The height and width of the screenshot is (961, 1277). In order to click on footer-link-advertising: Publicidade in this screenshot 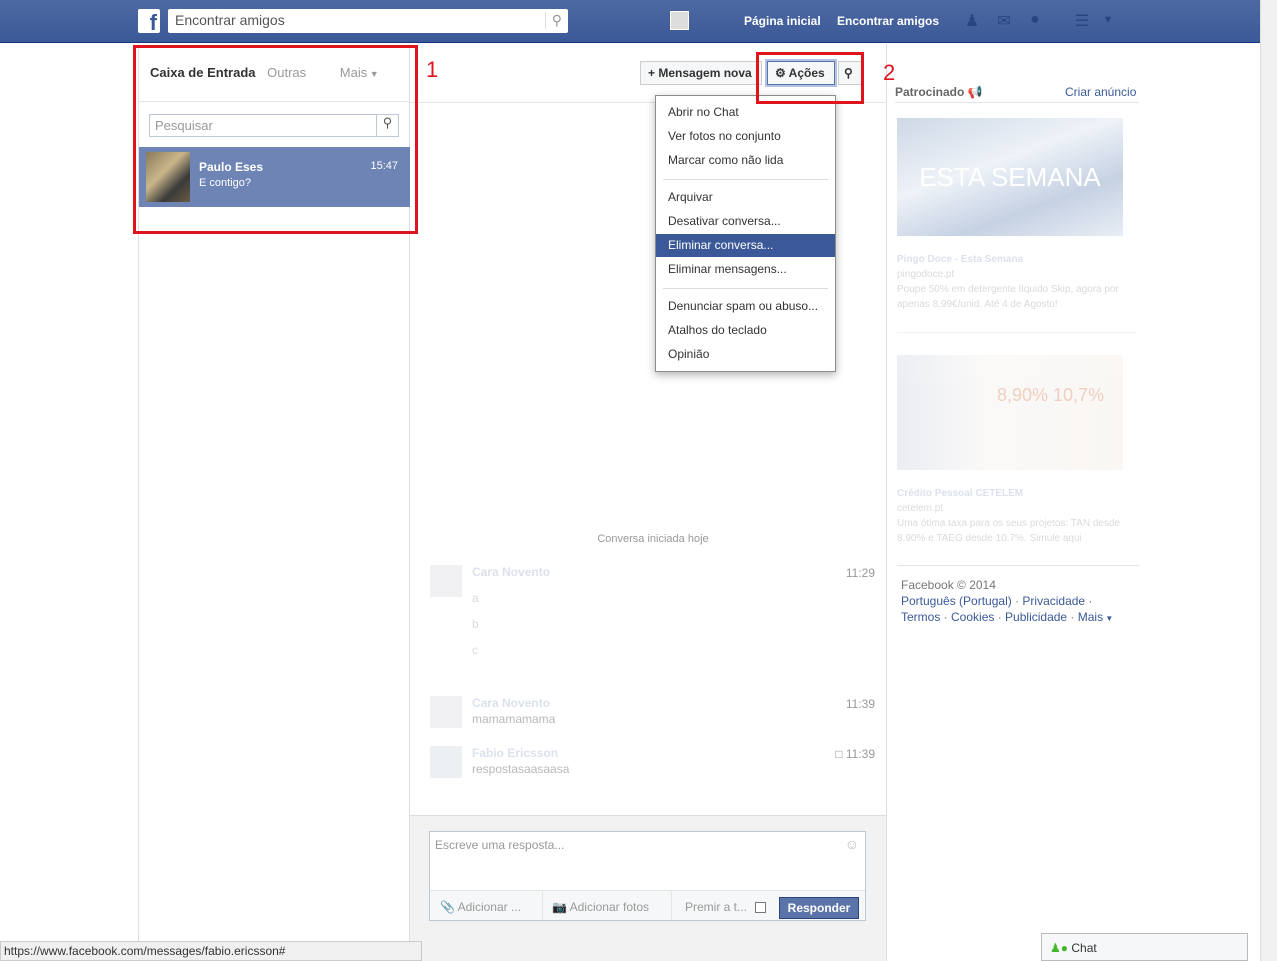, I will do `click(1036, 617)`.